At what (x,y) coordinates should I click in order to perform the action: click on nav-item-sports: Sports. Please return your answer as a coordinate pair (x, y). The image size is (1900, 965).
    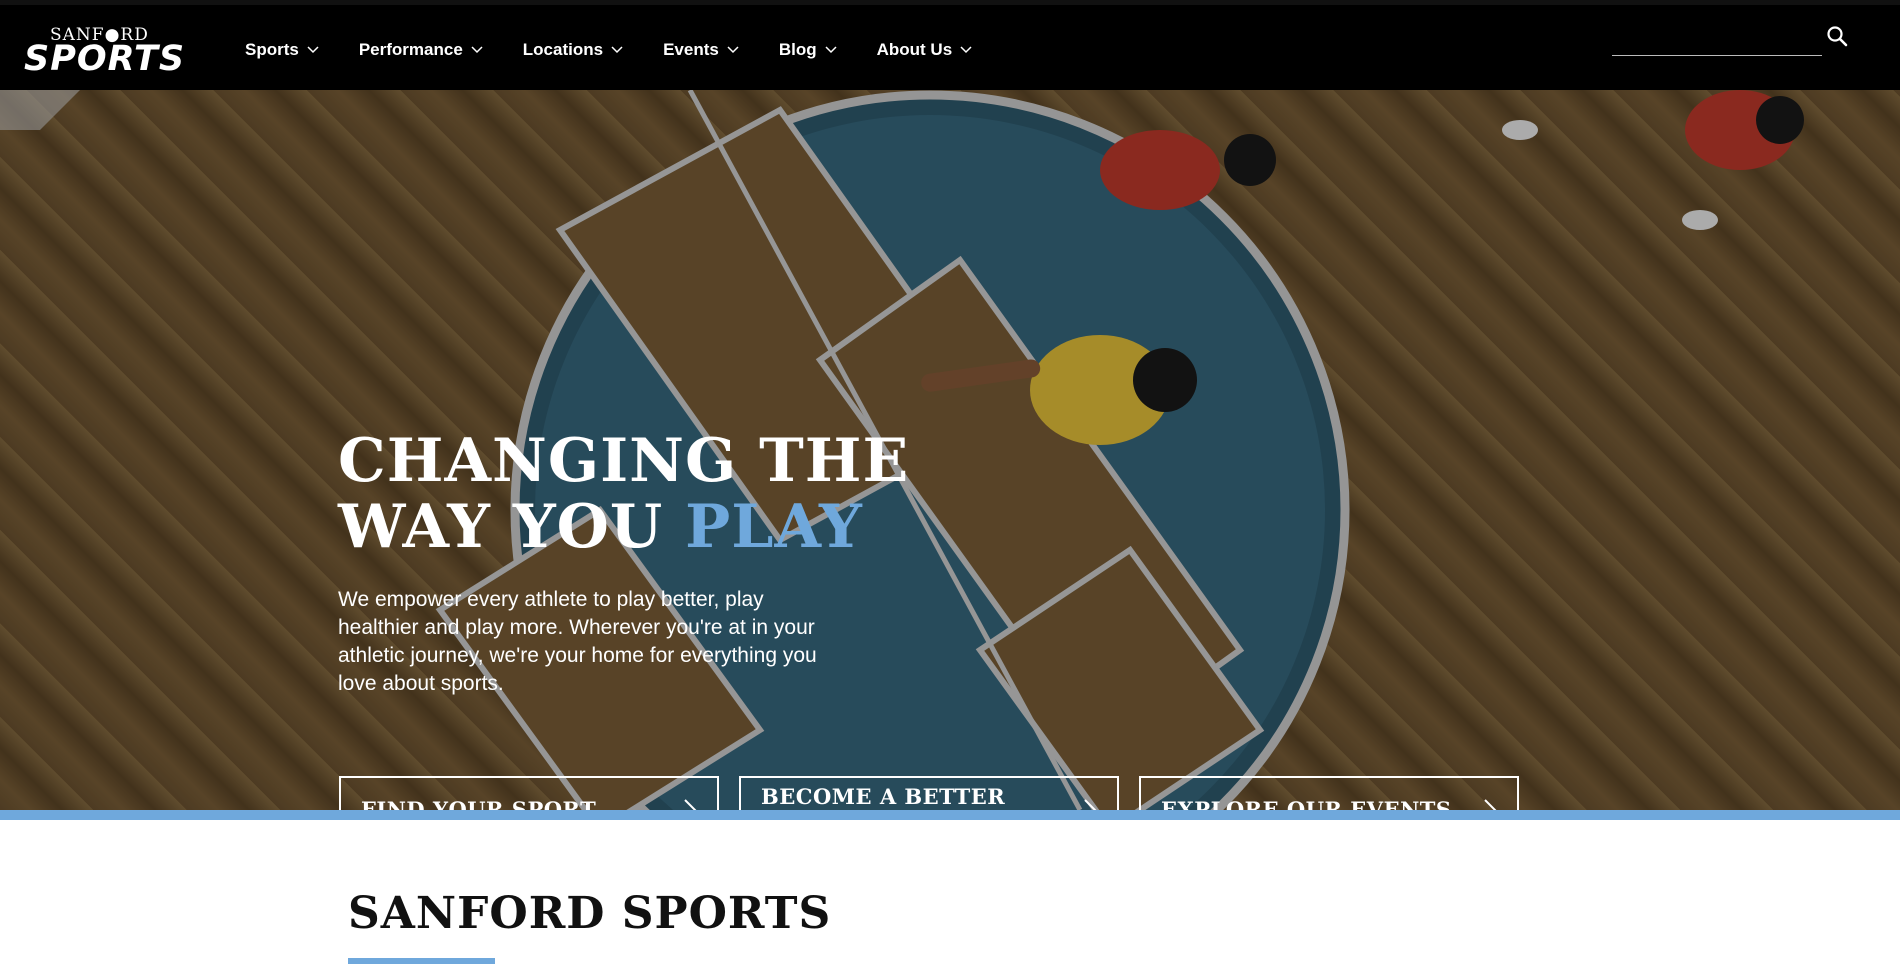
    Looking at the image, I should click on (282, 50).